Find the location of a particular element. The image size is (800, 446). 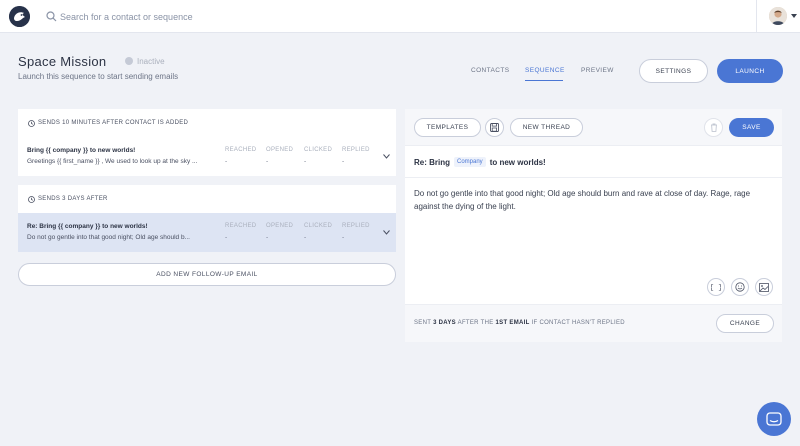

variable-insert-icon: { } is located at coordinates (716, 287).